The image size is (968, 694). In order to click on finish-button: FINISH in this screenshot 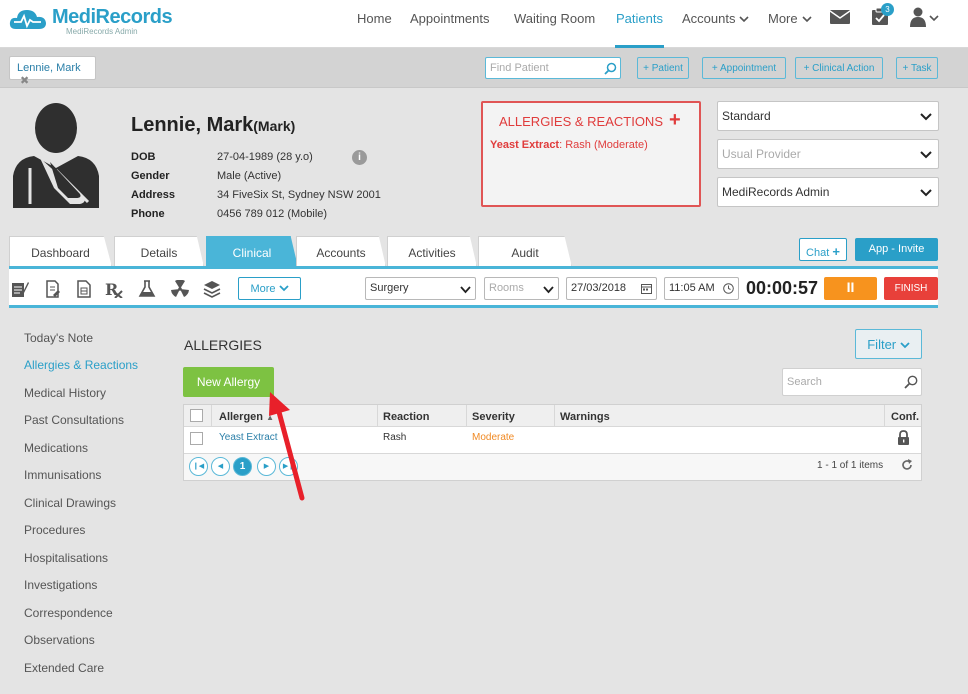, I will do `click(911, 288)`.